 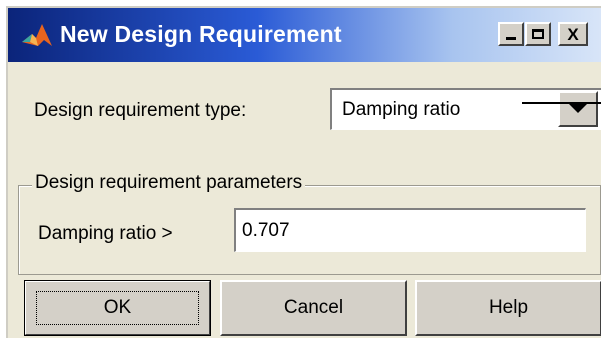 I want to click on minimize-button, so click(x=511, y=34).